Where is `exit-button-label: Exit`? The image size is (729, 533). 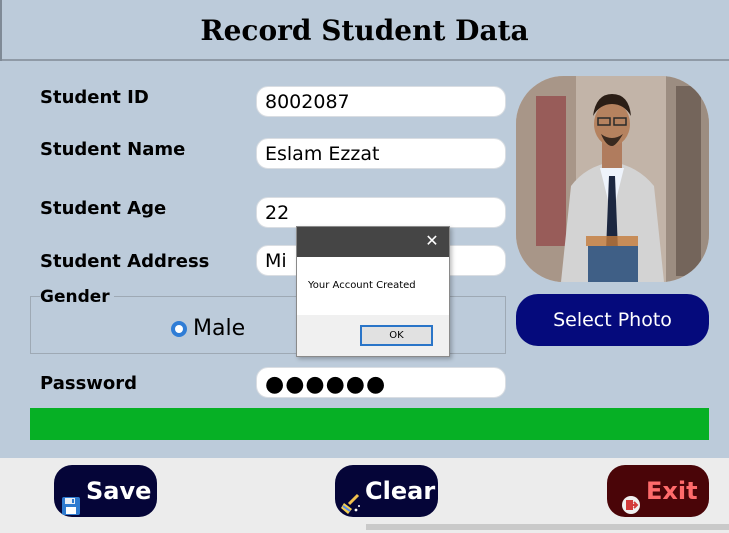
exit-button-label: Exit is located at coordinates (672, 491).